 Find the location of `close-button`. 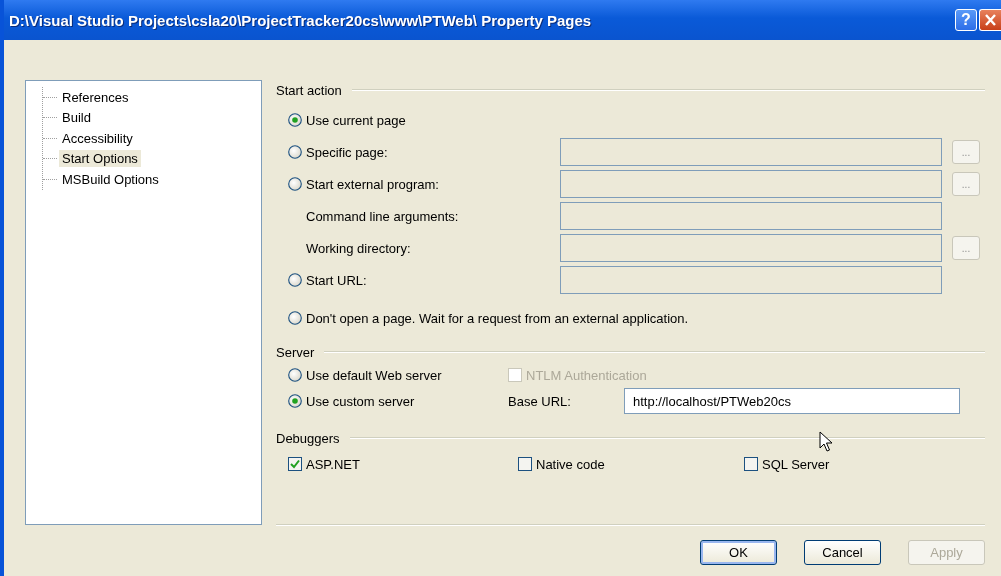

close-button is located at coordinates (990, 20).